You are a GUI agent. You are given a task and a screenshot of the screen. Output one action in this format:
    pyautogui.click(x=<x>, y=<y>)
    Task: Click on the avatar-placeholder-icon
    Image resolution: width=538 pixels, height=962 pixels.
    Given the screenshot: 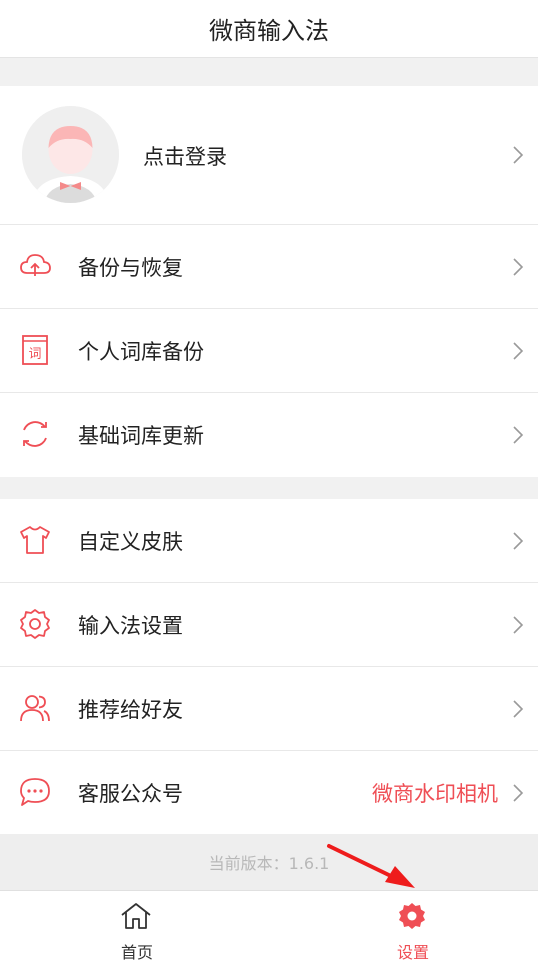 What is the action you would take?
    pyautogui.click(x=70, y=154)
    